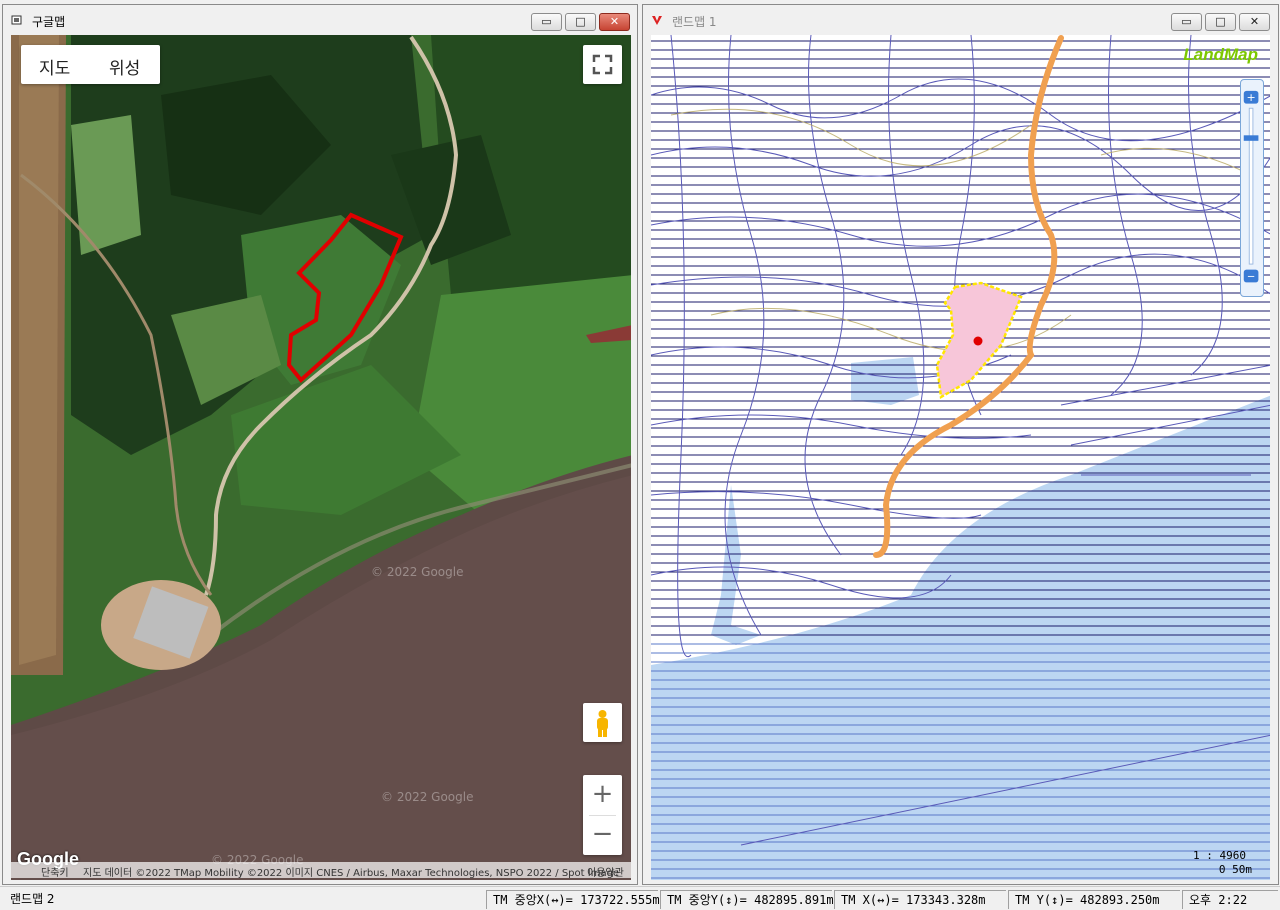 Image resolution: width=1280 pixels, height=910 pixels. What do you see at coordinates (960, 20) in the screenshot?
I see `title-bar: 랜드맵 1 ▭ □ ✕` at bounding box center [960, 20].